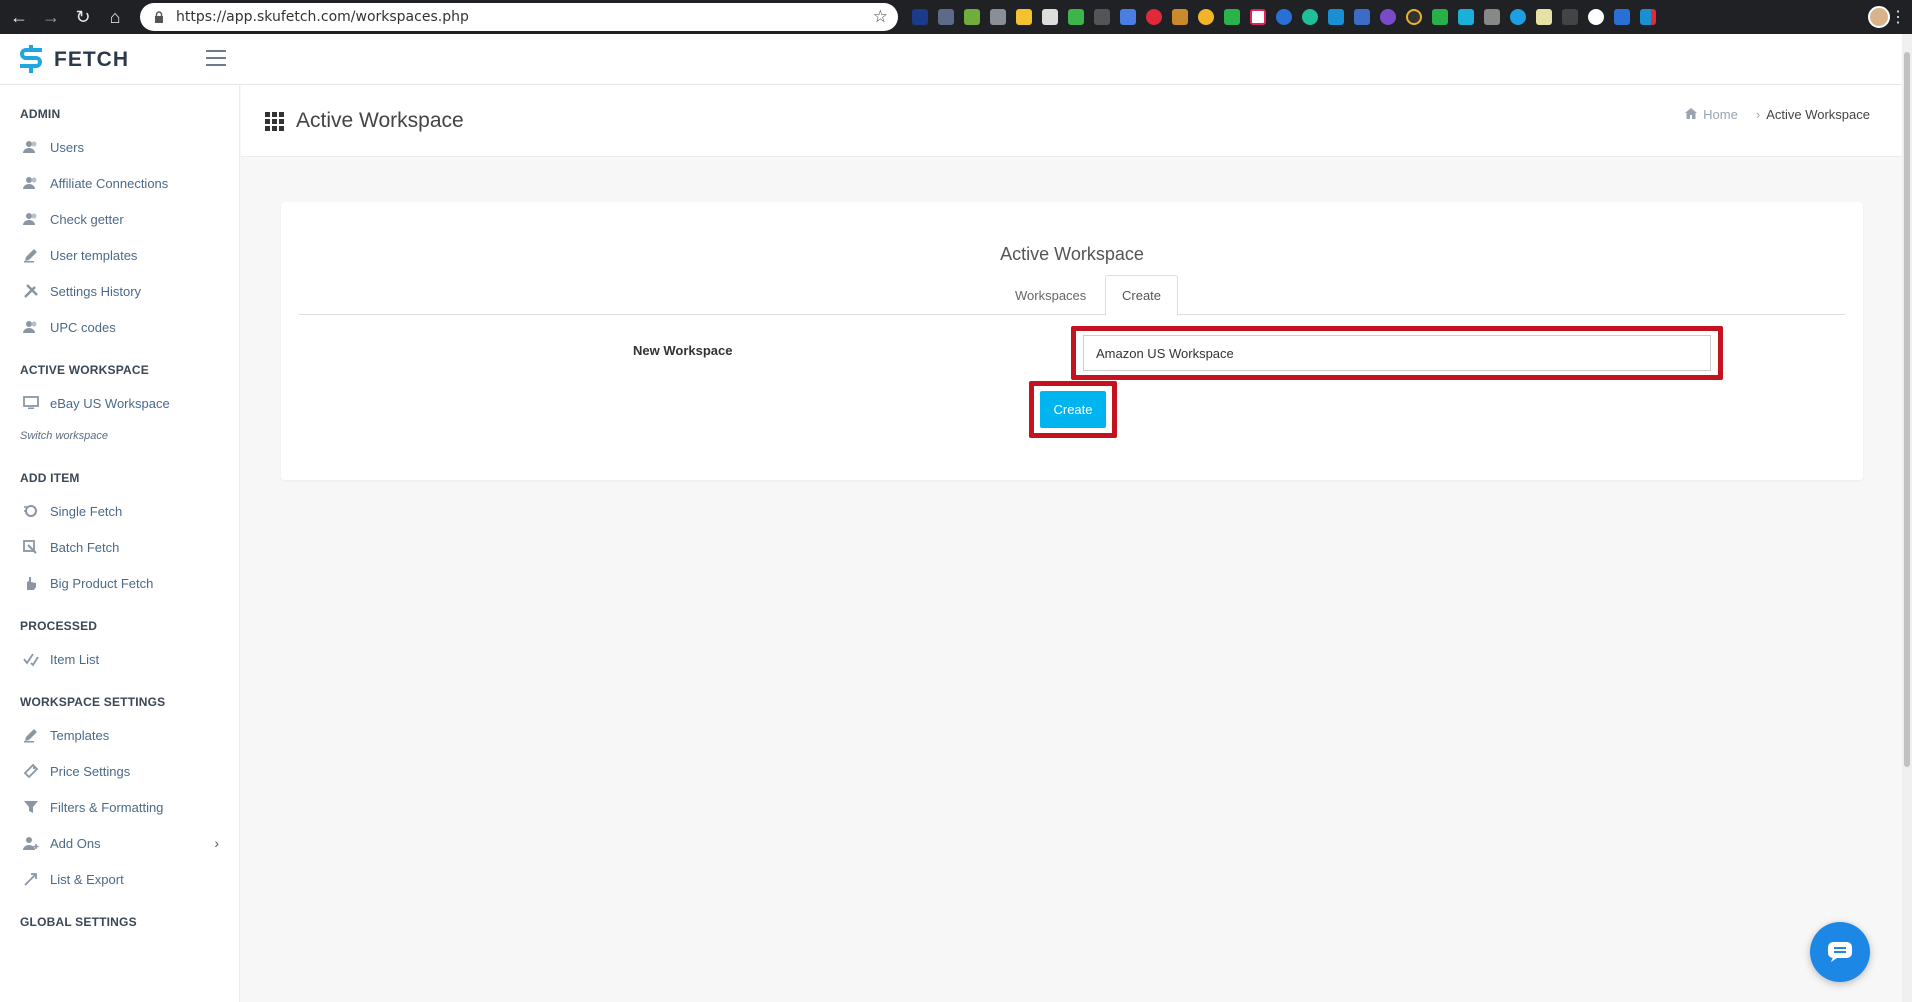  I want to click on breadcrumb-home: Home, so click(1711, 114).